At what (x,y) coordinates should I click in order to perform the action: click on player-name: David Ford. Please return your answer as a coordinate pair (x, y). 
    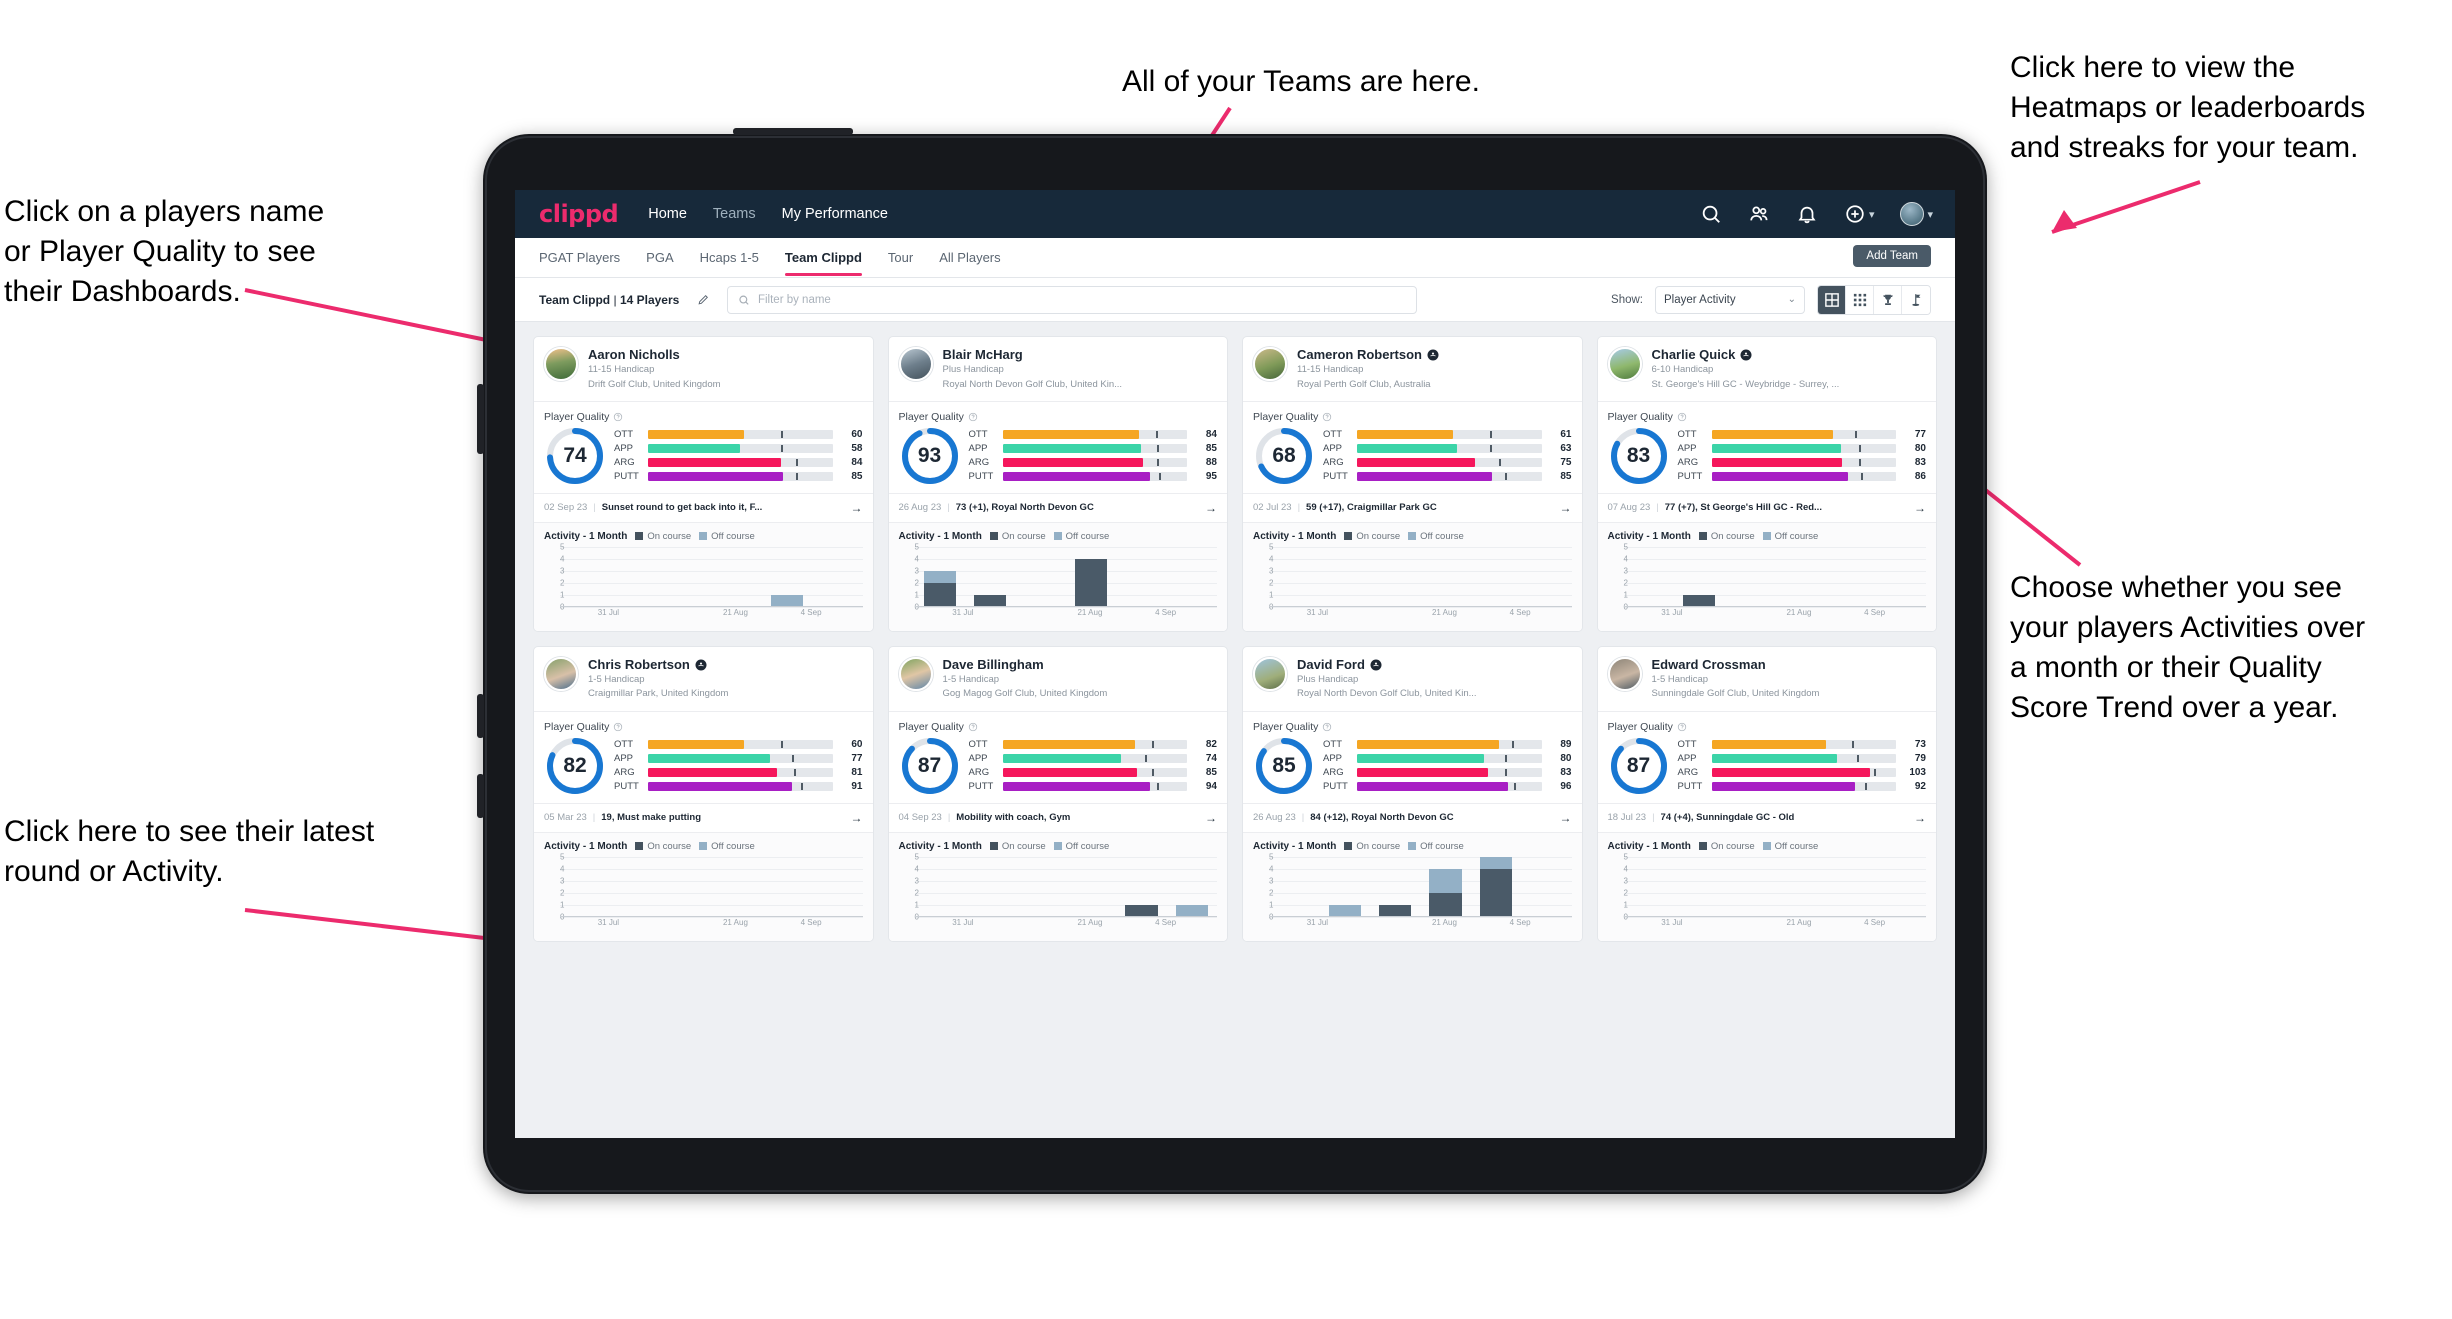
    Looking at the image, I should click on (1331, 665).